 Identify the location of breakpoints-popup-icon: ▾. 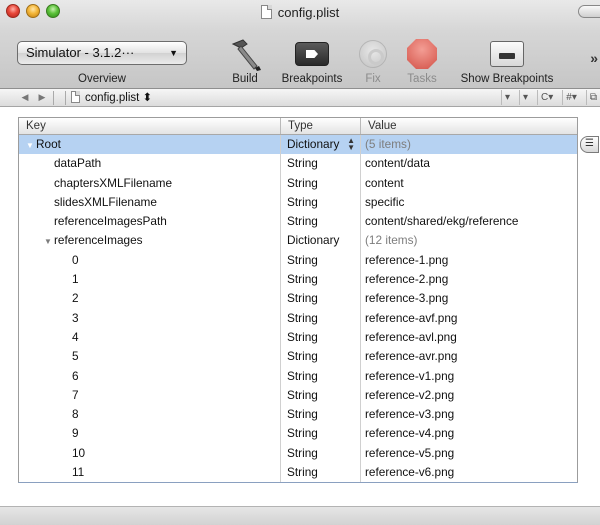
(524, 97).